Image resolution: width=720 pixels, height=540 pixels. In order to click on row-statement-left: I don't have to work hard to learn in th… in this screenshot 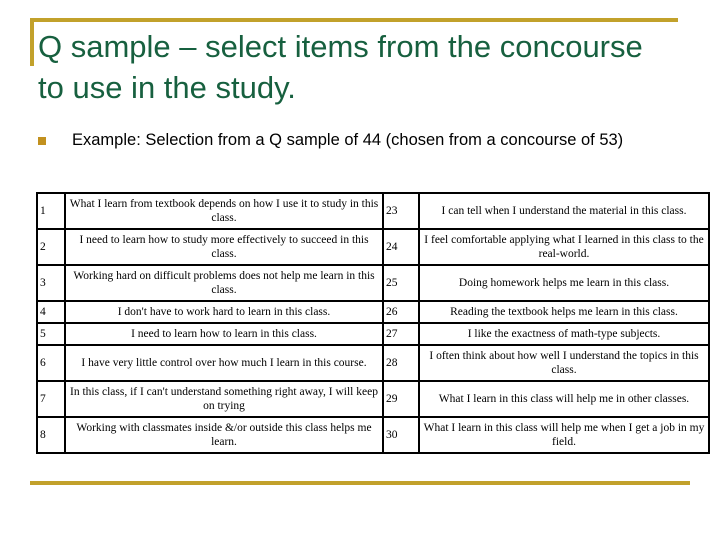, I will do `click(224, 312)`.